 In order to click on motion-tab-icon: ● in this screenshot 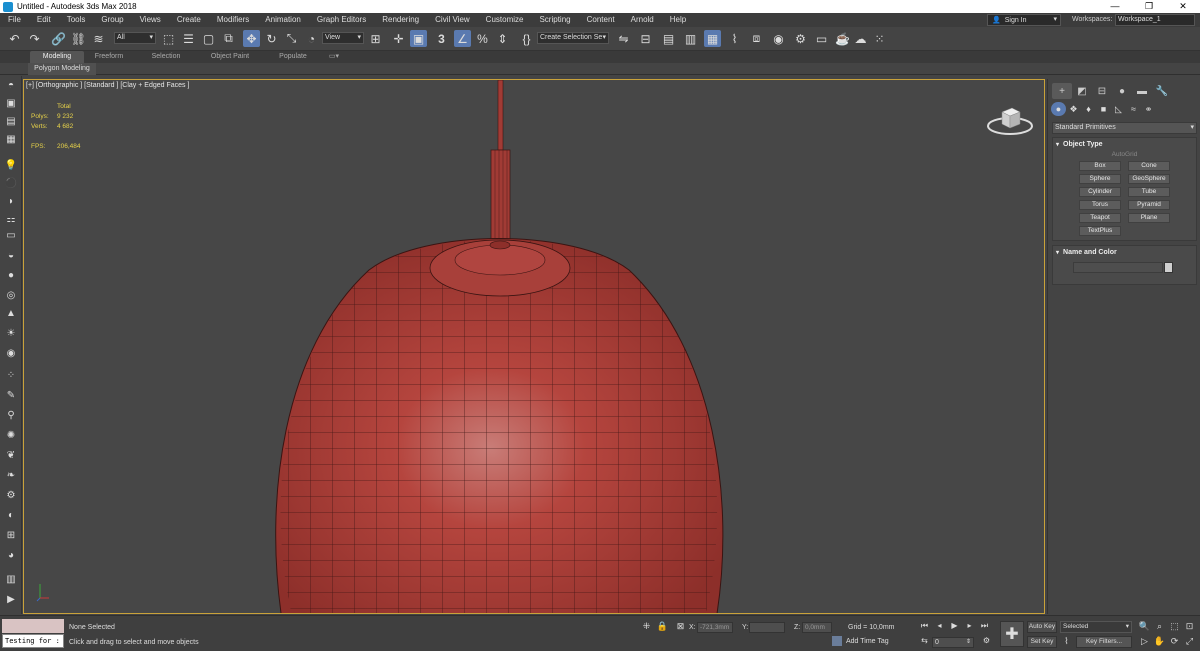, I will do `click(1122, 91)`.